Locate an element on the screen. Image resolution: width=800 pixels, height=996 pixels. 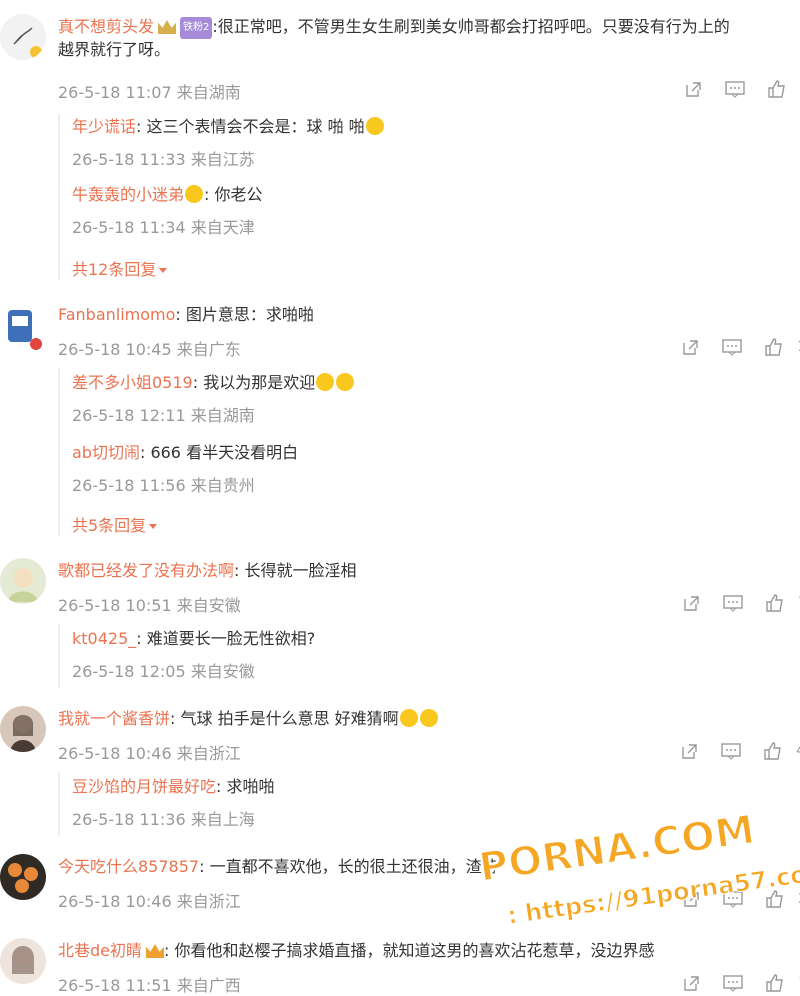
girl-avatar-icon is located at coordinates (23, 960).